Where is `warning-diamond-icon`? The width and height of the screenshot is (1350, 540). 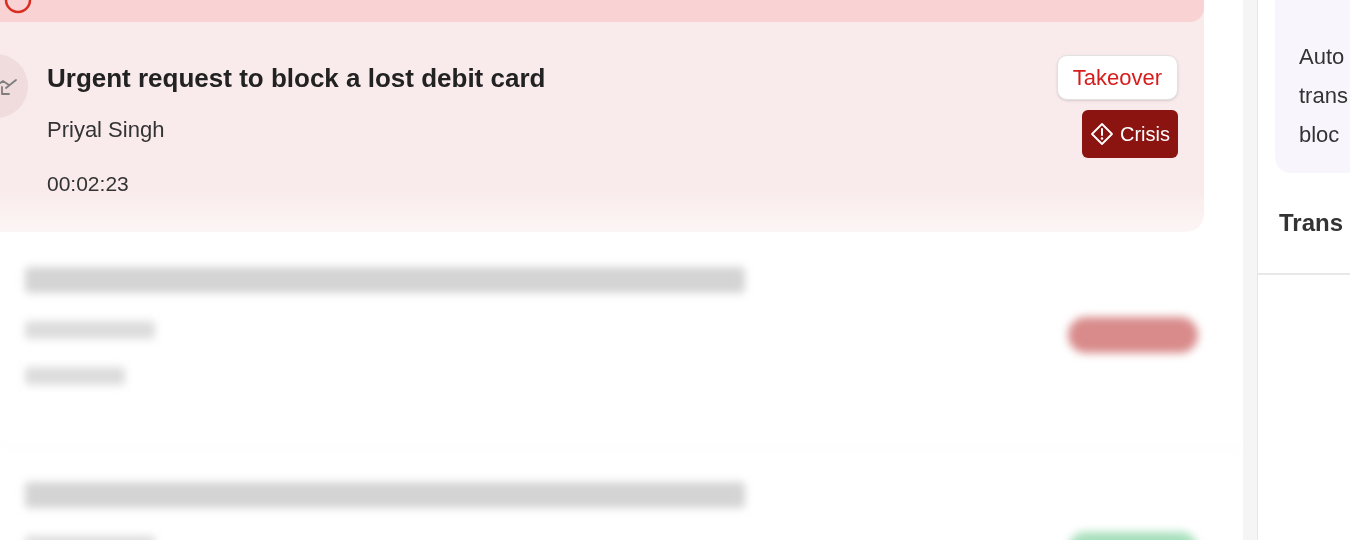 warning-diamond-icon is located at coordinates (1102, 134).